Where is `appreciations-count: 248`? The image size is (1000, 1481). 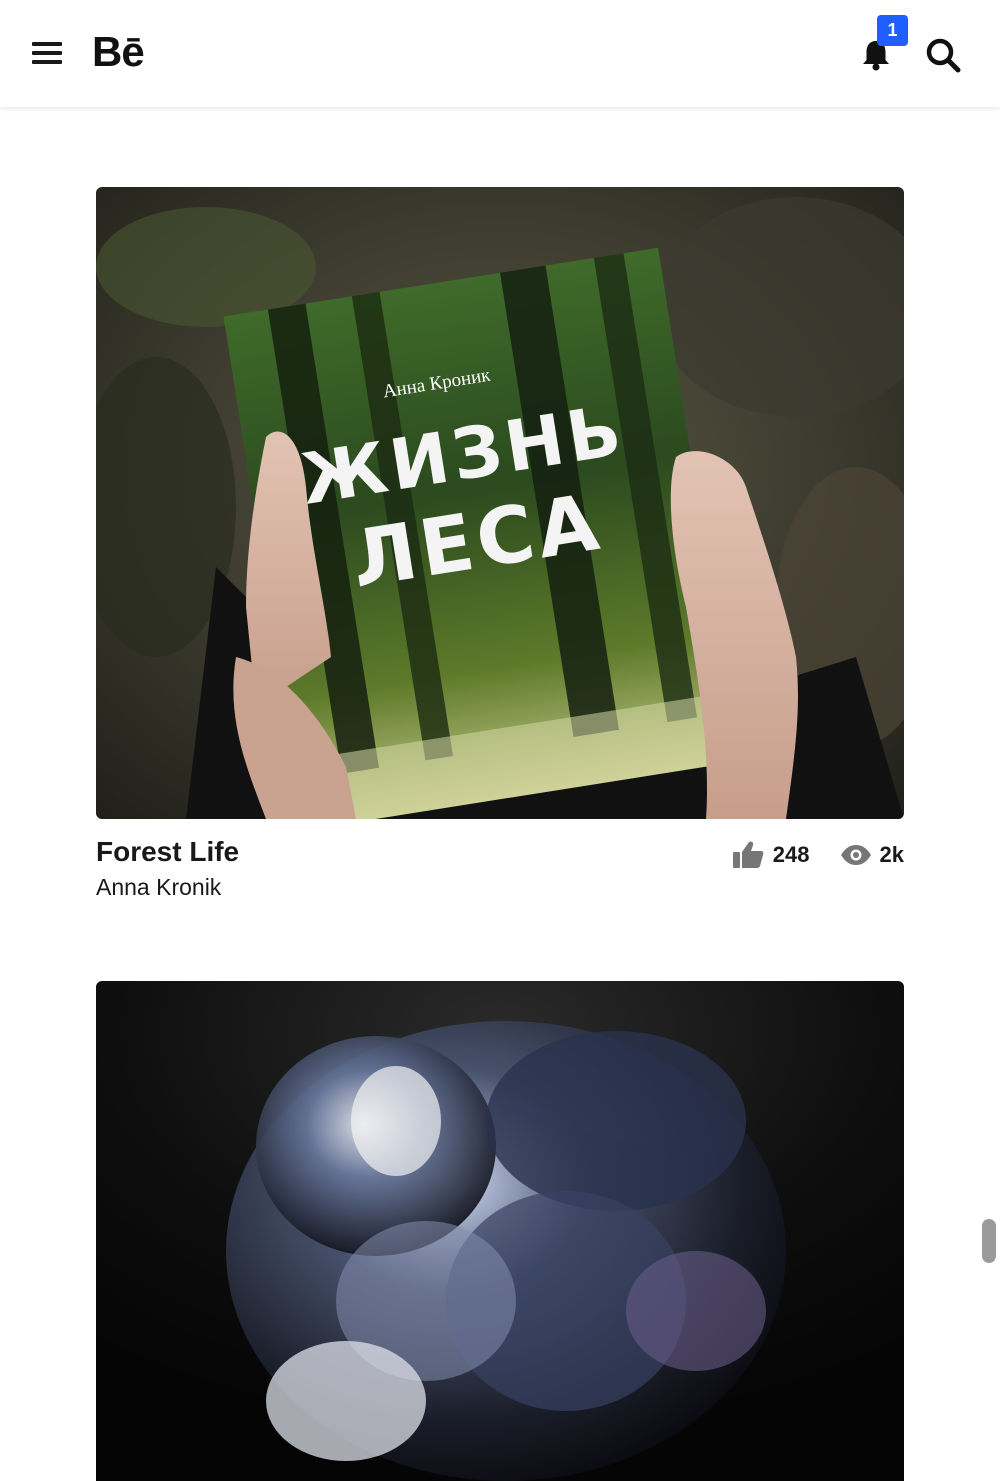 appreciations-count: 248 is located at coordinates (791, 854).